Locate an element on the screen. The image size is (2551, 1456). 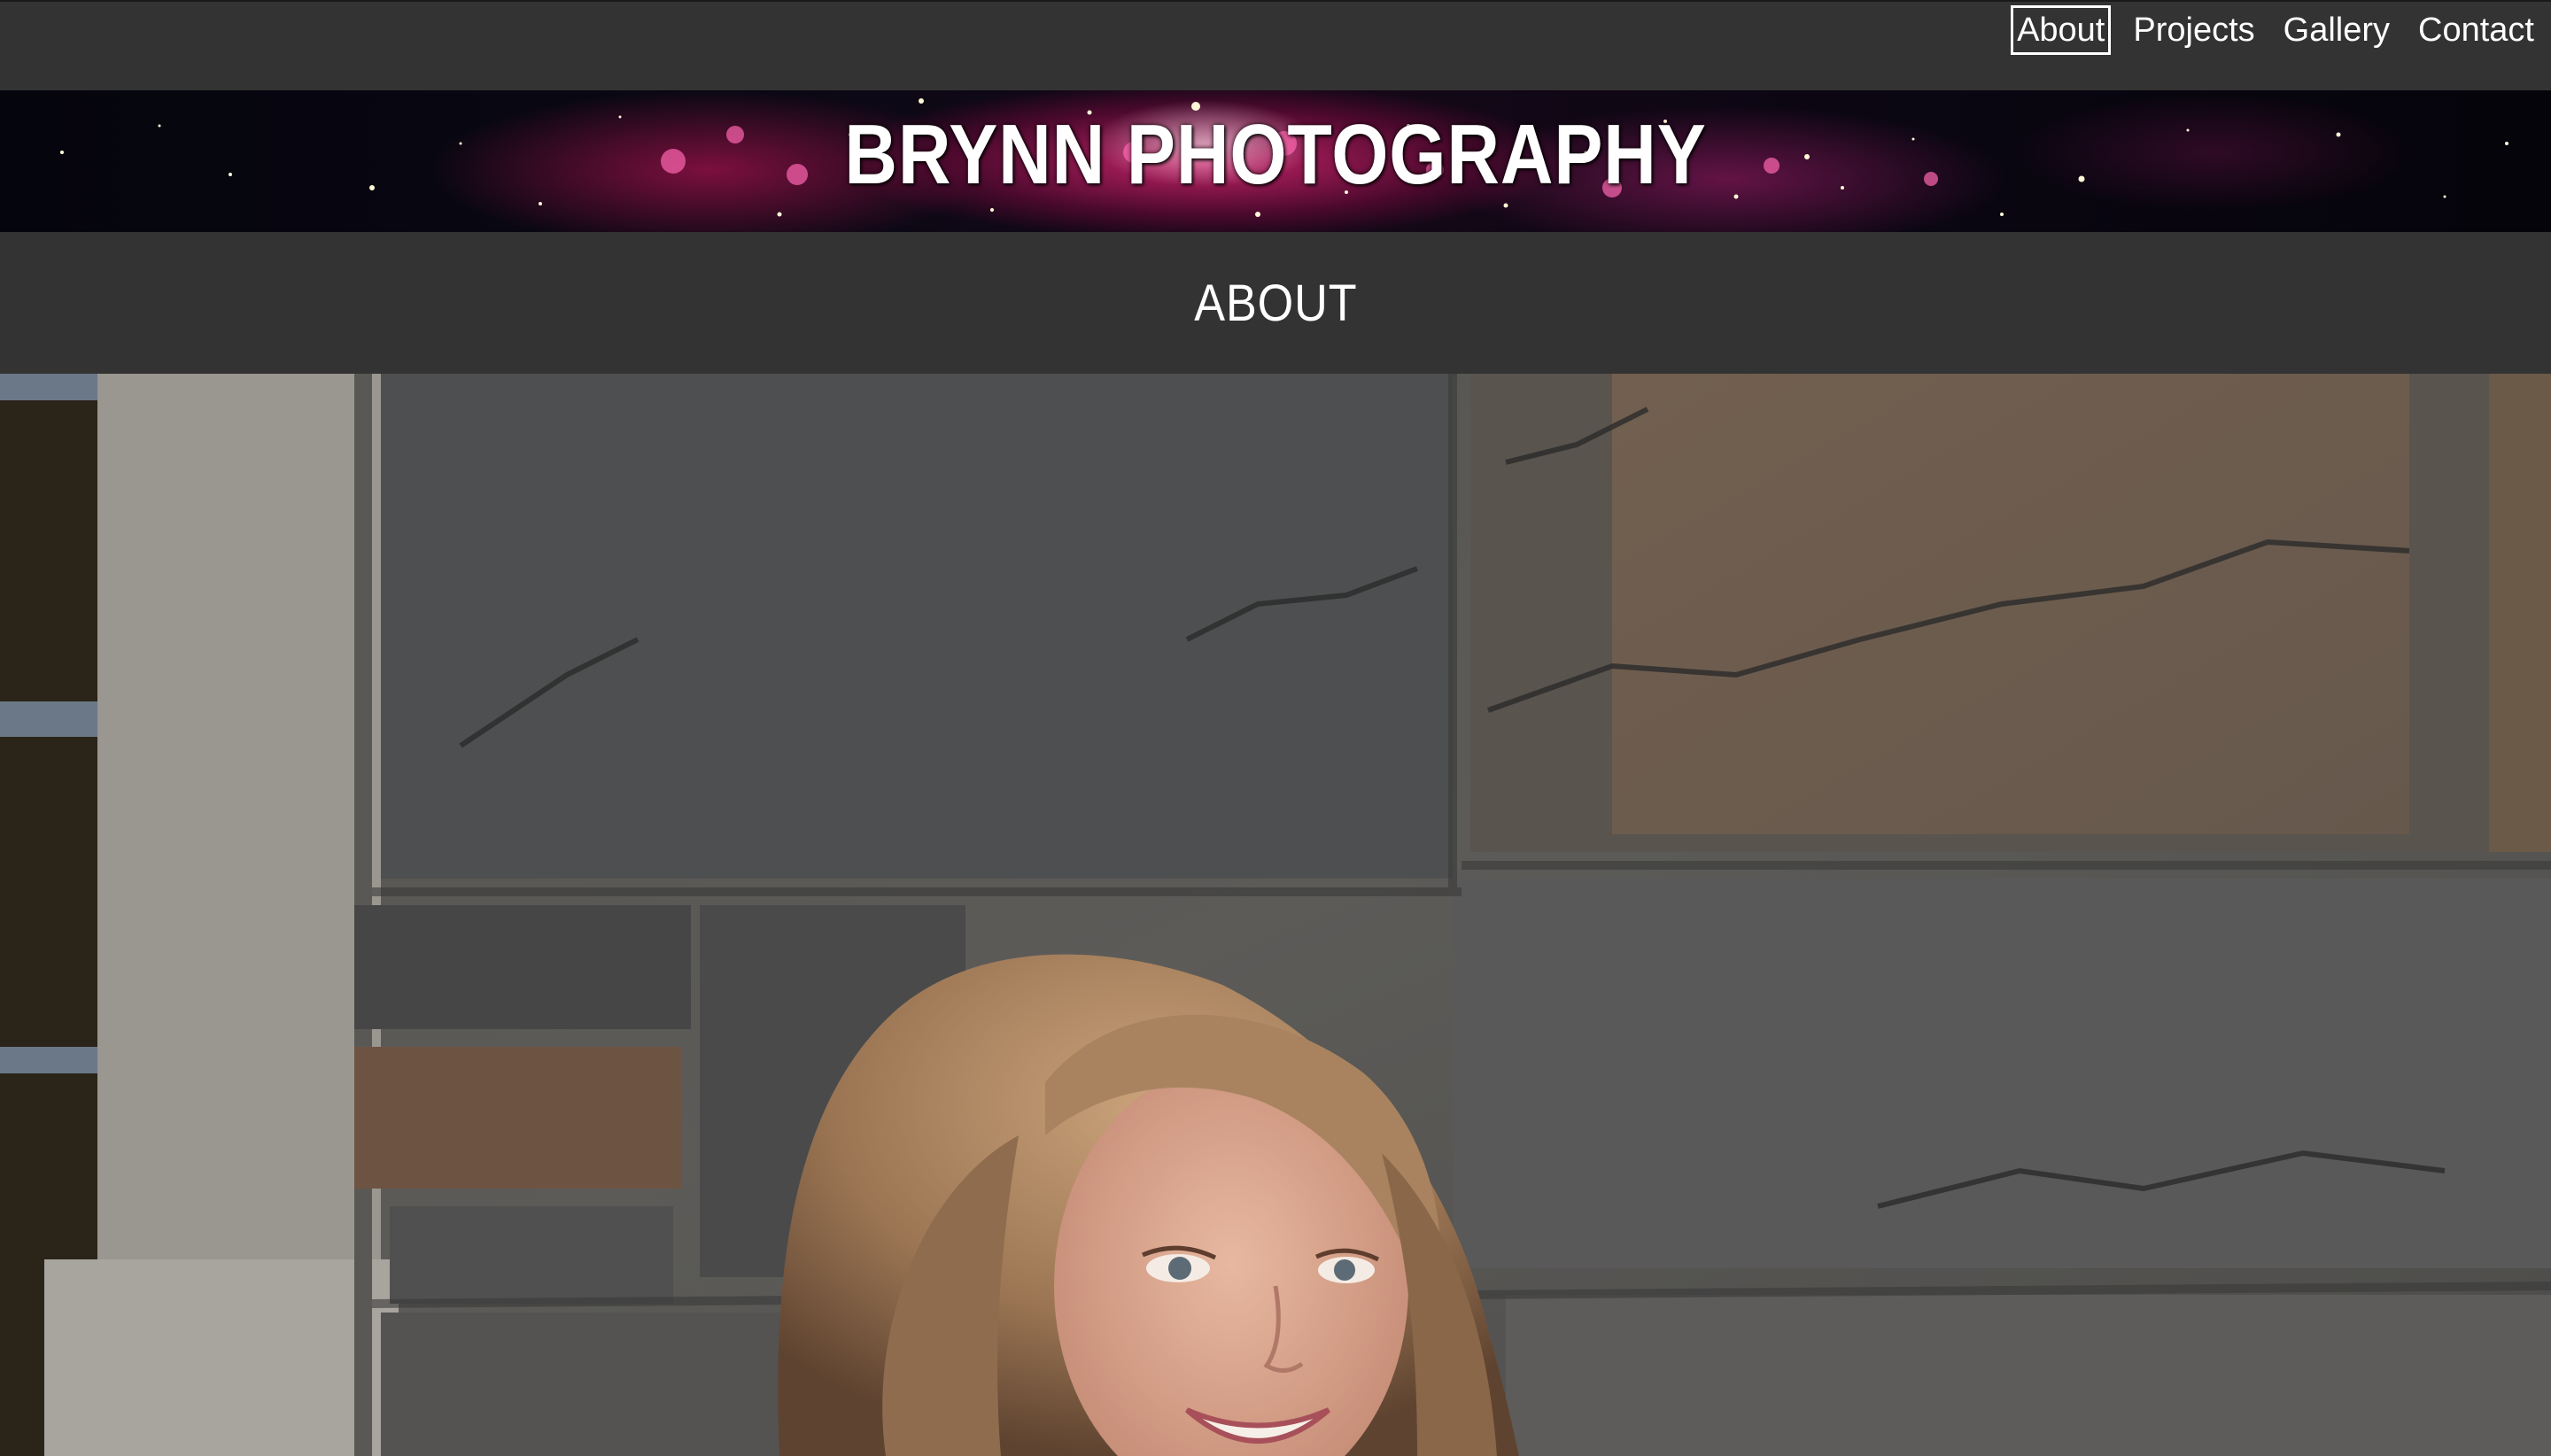
nav-link-about: About is located at coordinates (2062, 30).